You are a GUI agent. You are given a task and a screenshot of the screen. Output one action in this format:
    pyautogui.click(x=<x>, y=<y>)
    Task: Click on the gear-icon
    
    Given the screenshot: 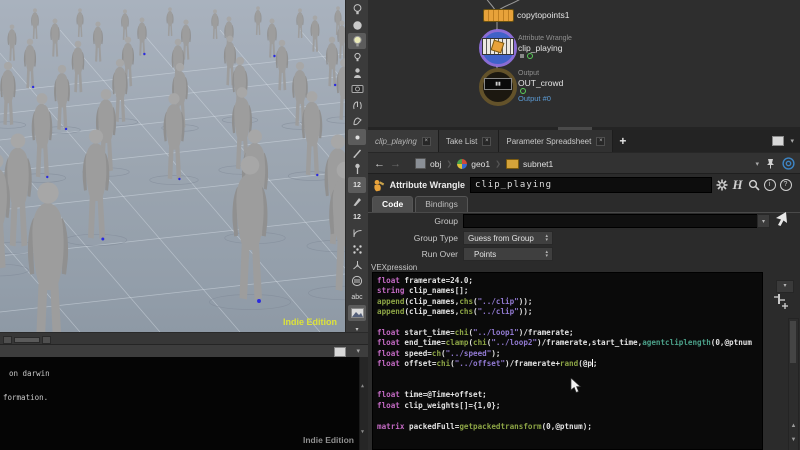 What is the action you would take?
    pyautogui.click(x=721, y=185)
    